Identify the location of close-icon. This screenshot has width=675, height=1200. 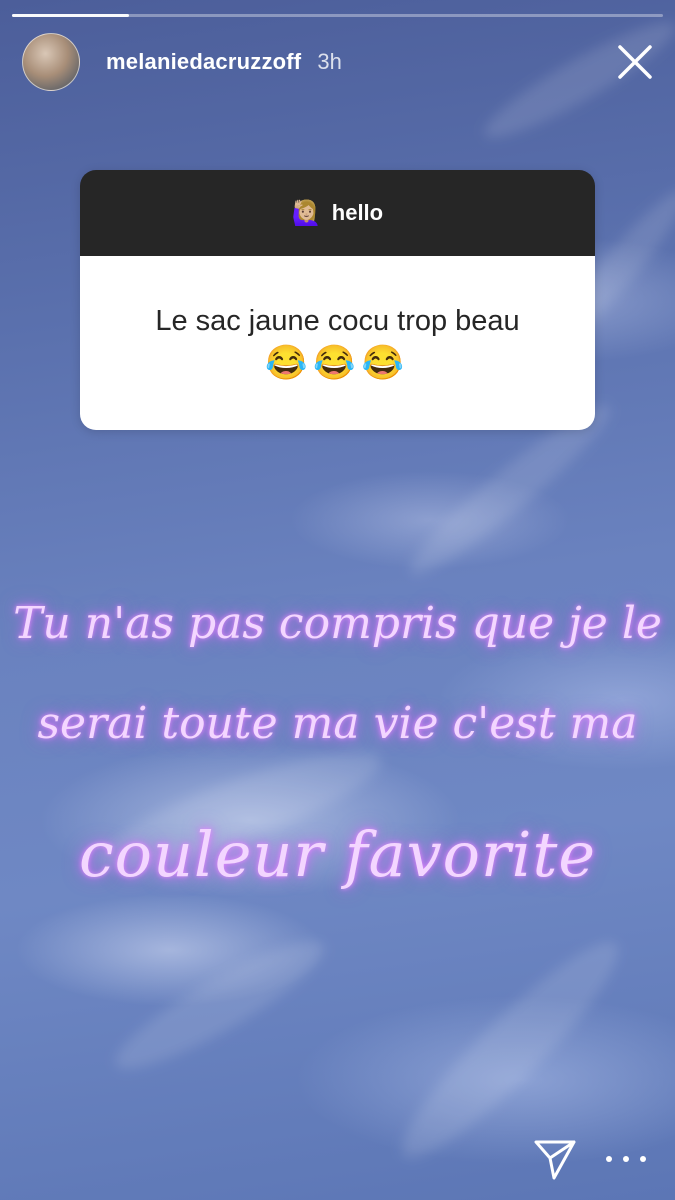
(635, 62).